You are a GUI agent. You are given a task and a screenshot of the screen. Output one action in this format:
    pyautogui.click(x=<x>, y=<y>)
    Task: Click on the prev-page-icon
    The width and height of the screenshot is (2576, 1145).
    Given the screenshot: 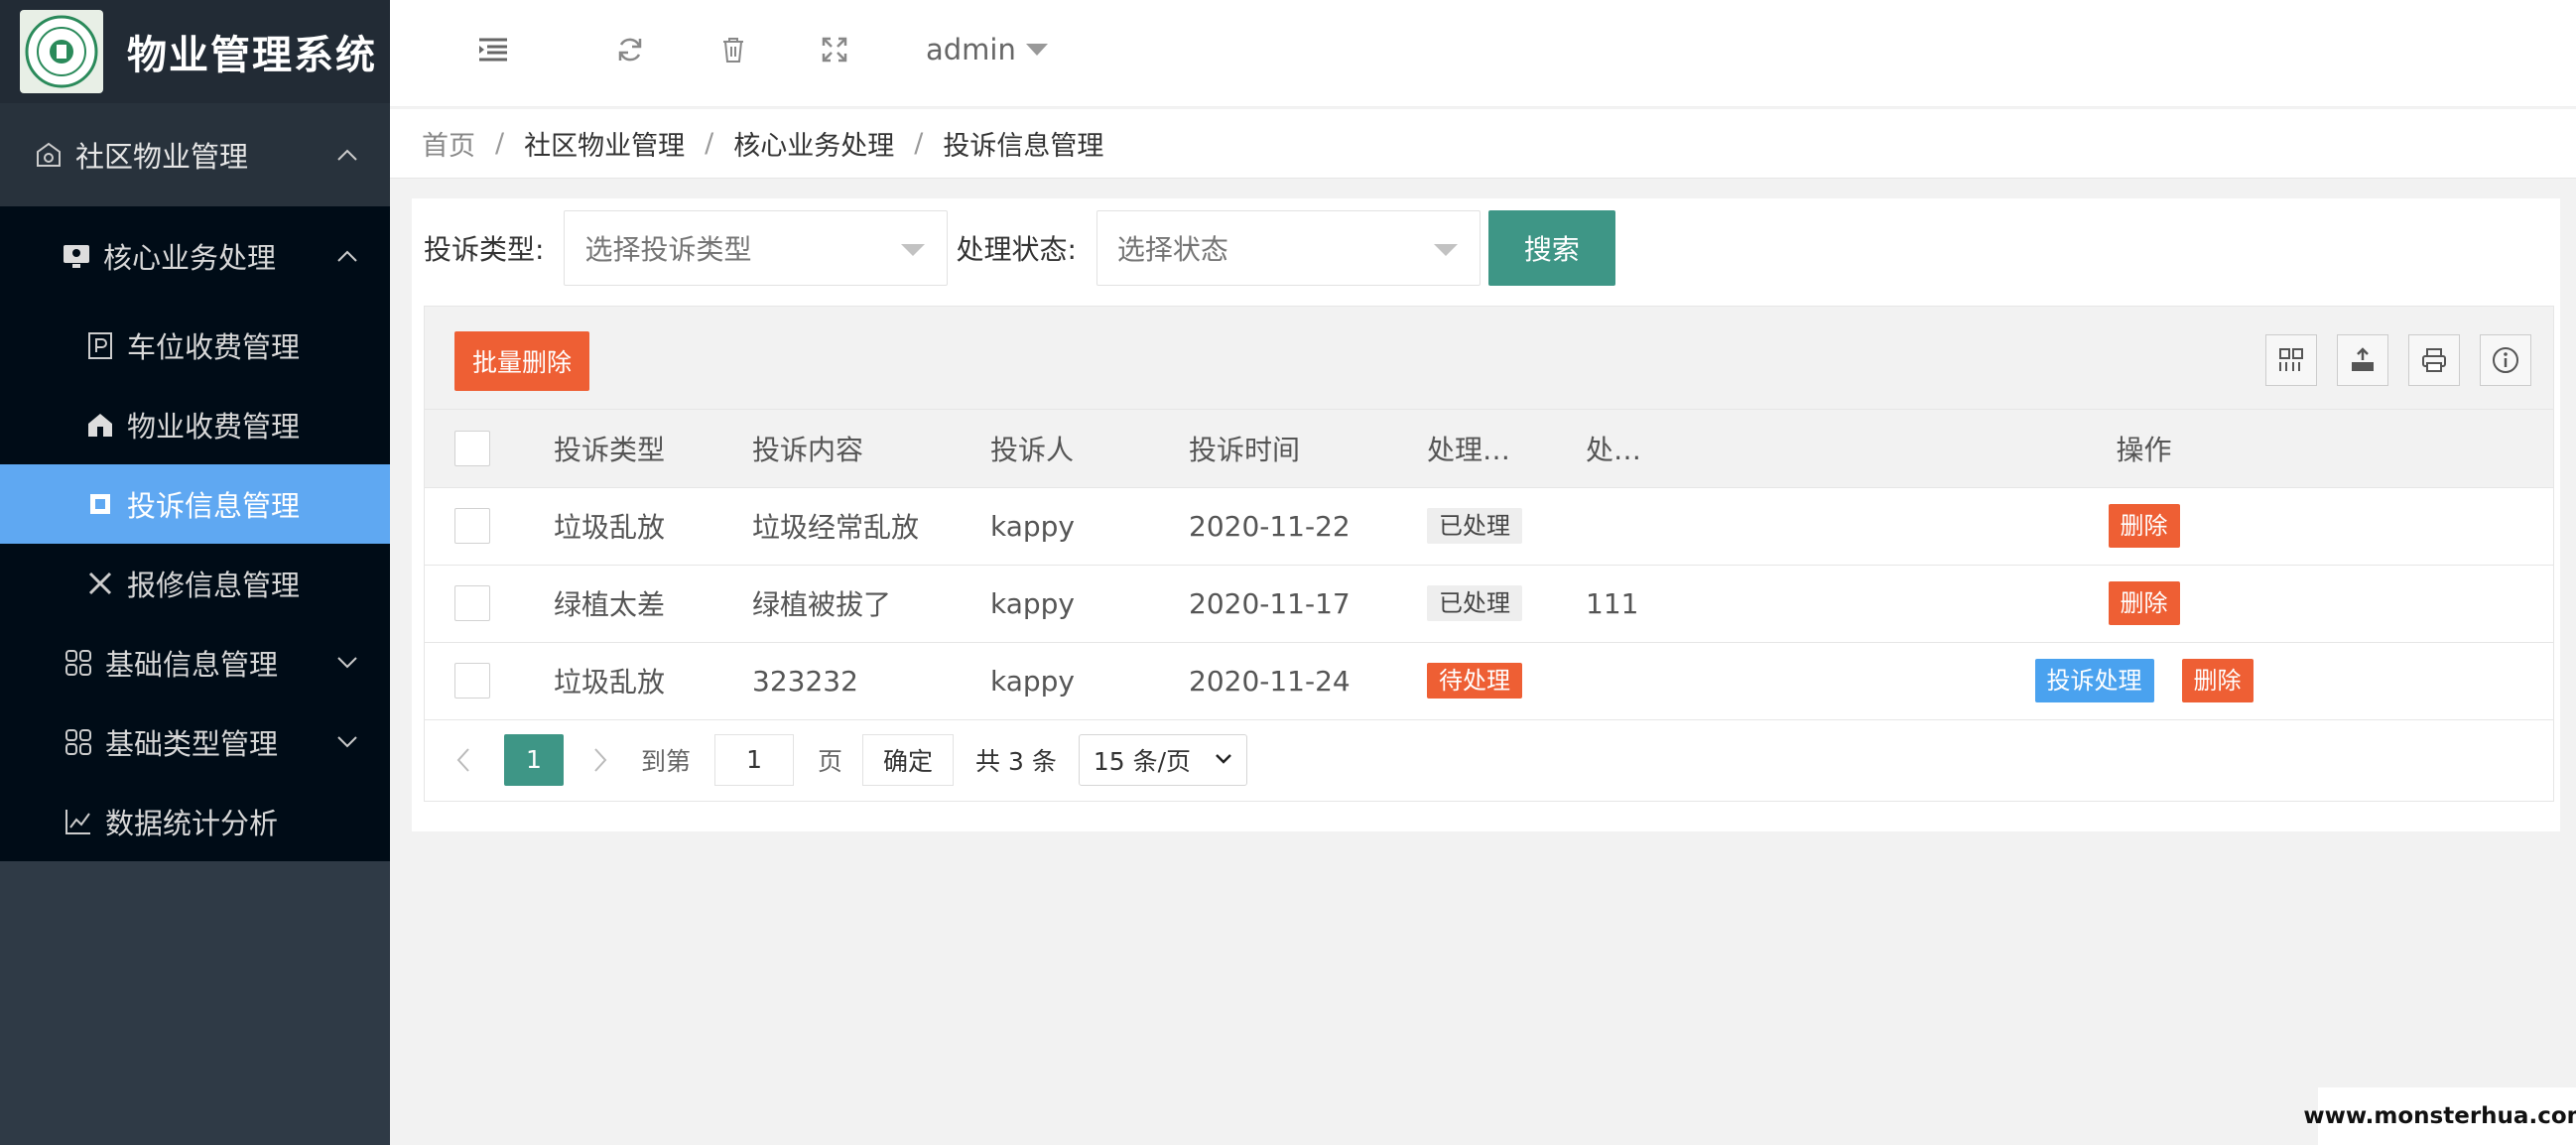 What is the action you would take?
    pyautogui.click(x=463, y=760)
    